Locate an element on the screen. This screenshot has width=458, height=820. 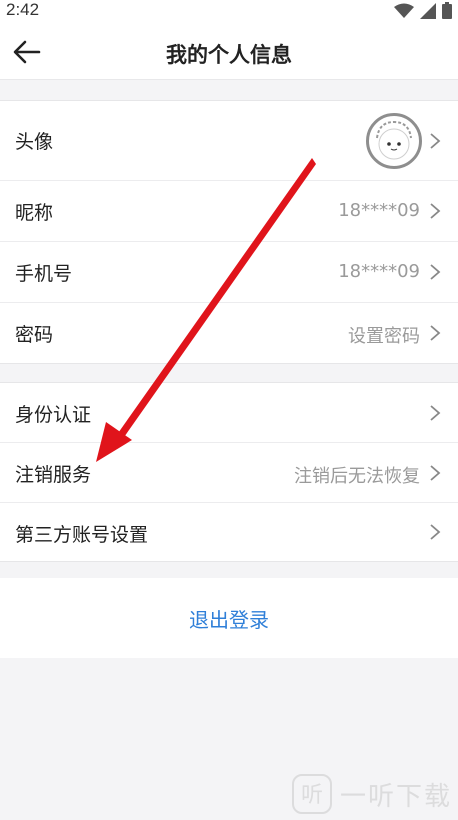
row-avatar: 头像 is located at coordinates (229, 141).